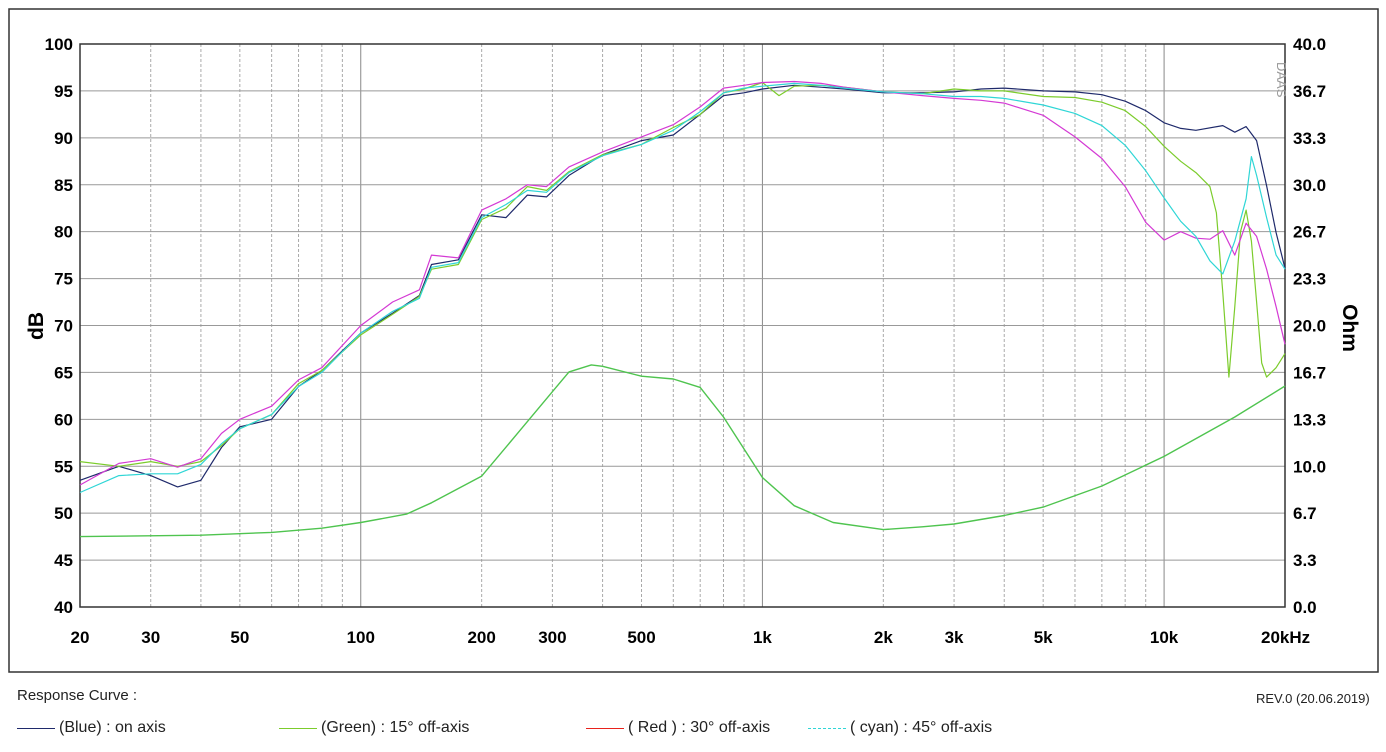 This screenshot has height=752, width=1386. I want to click on y2-tick-label: 40.0, so click(1309, 44).